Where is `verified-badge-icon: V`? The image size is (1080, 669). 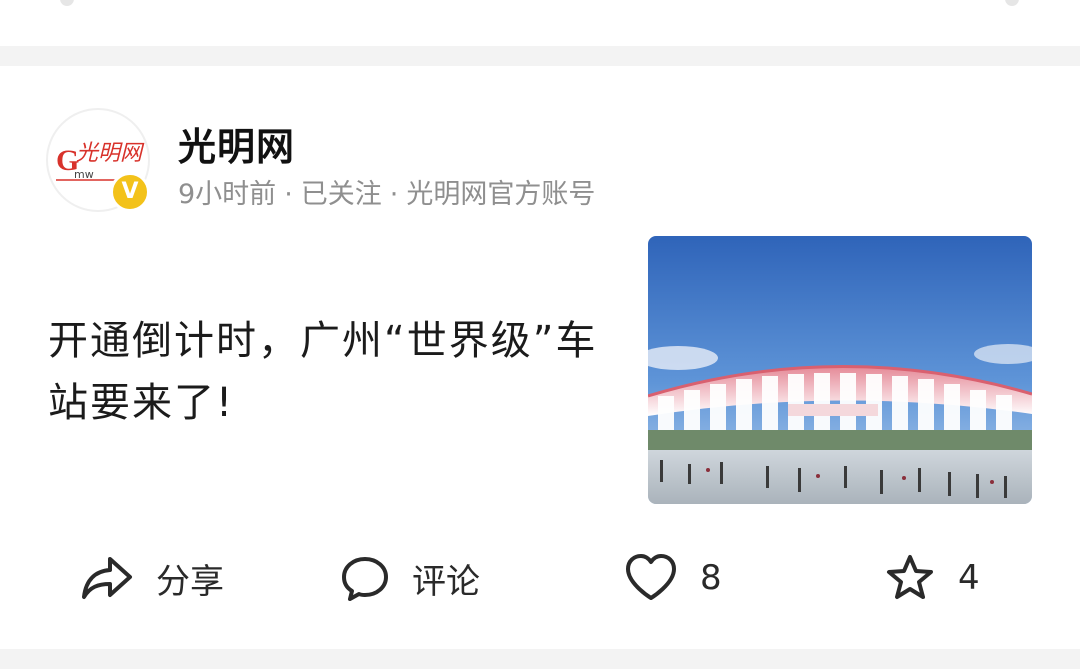 verified-badge-icon: V is located at coordinates (130, 192).